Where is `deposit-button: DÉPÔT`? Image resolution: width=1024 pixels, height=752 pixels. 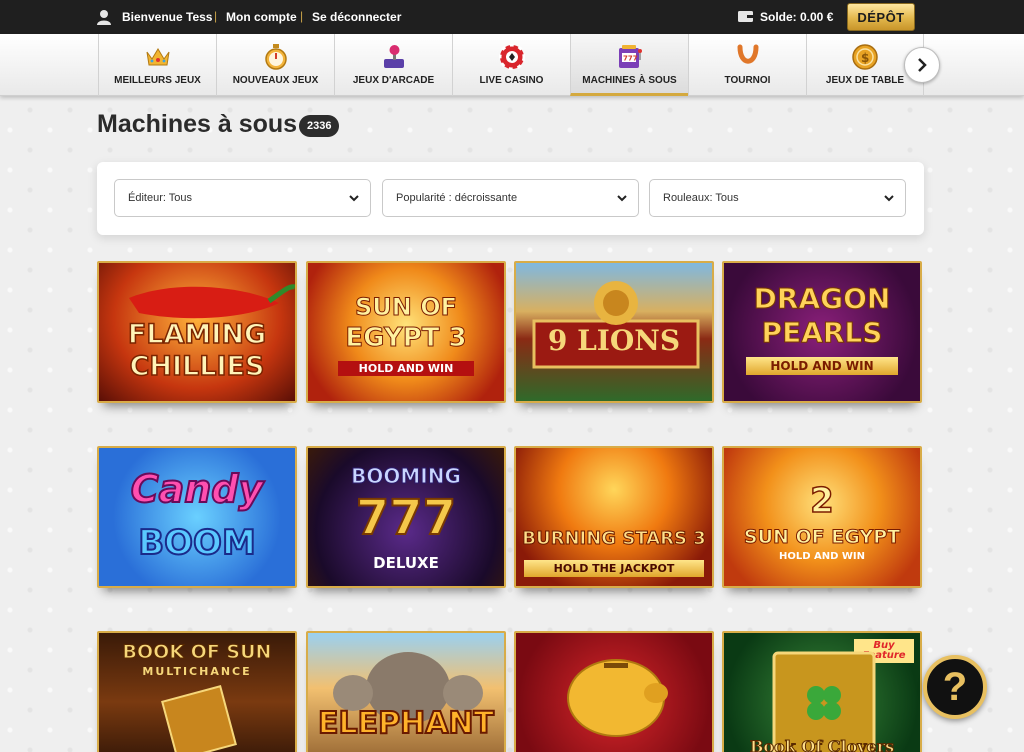
deposit-button: DÉPÔT is located at coordinates (881, 17).